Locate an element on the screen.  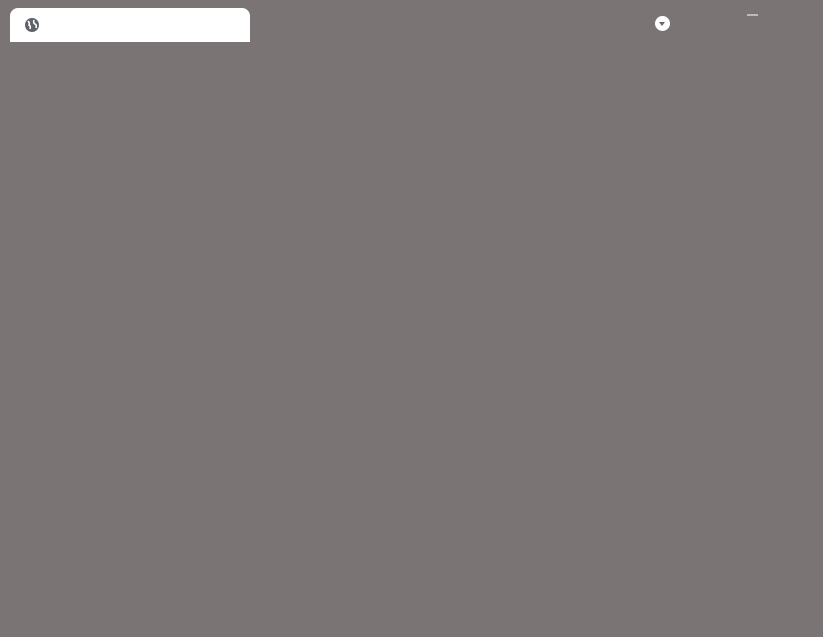
tab-search-icon is located at coordinates (662, 23).